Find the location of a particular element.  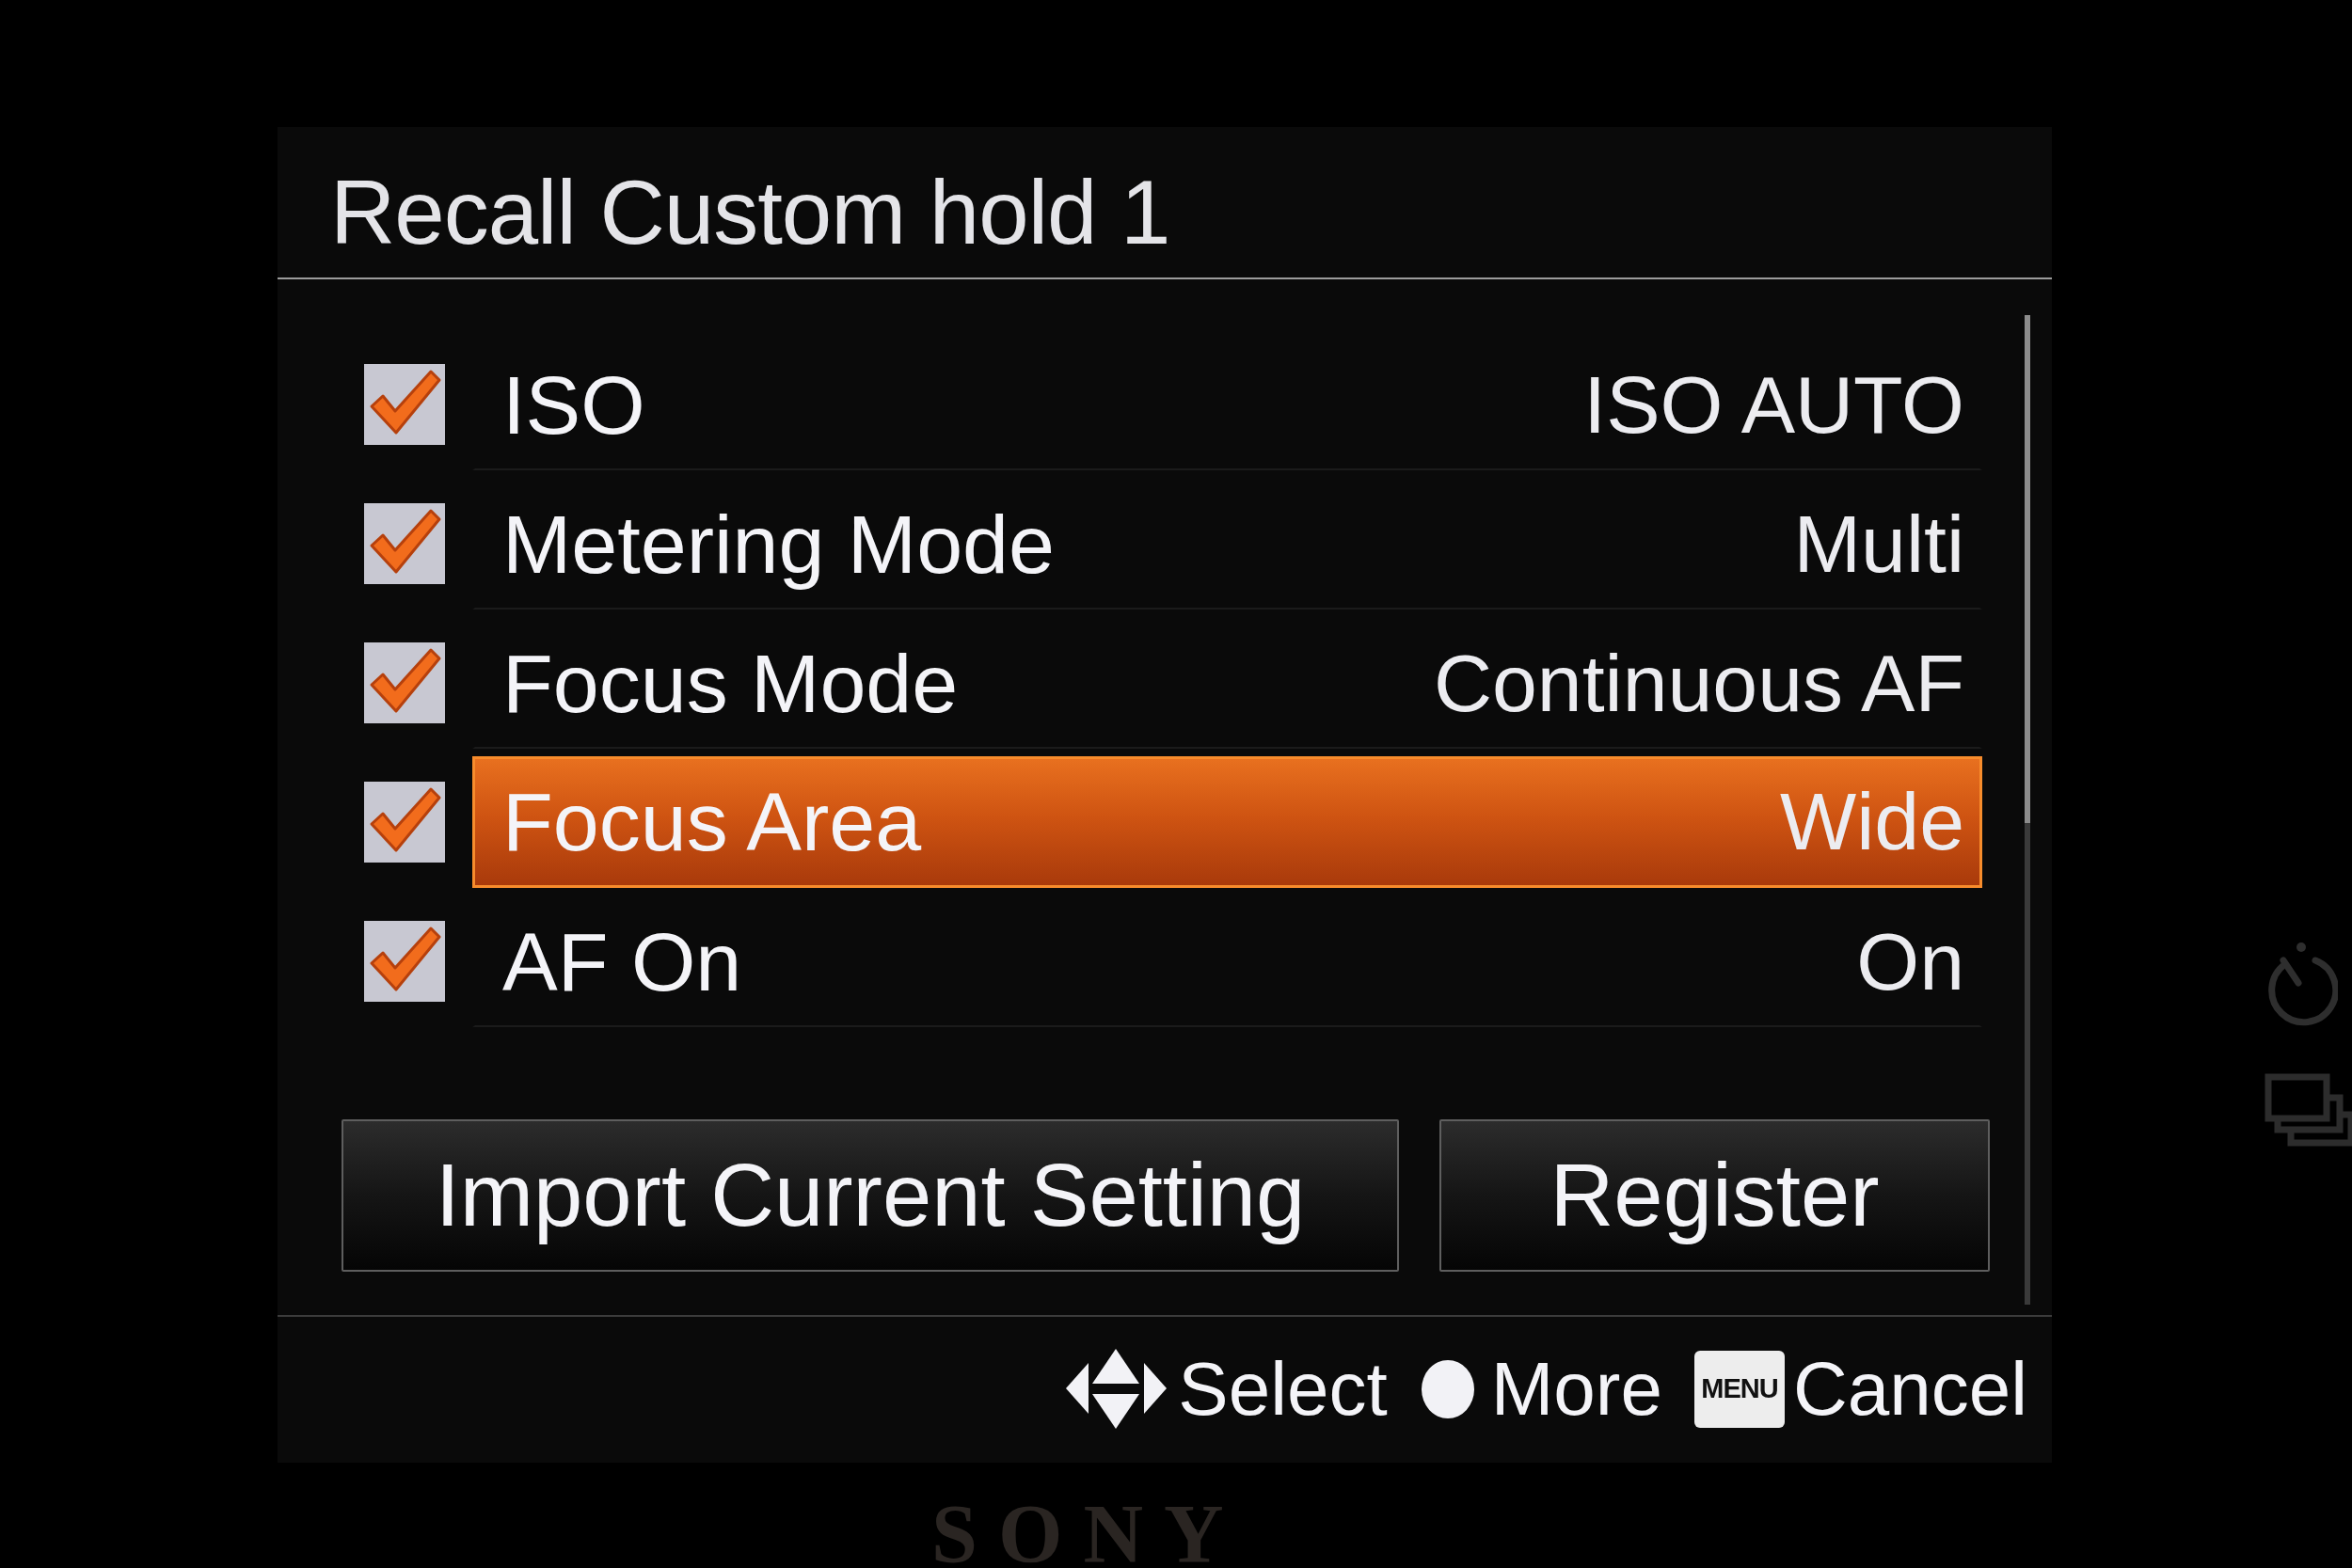

setting-row: Metering Mode Multi is located at coordinates (1227, 544).